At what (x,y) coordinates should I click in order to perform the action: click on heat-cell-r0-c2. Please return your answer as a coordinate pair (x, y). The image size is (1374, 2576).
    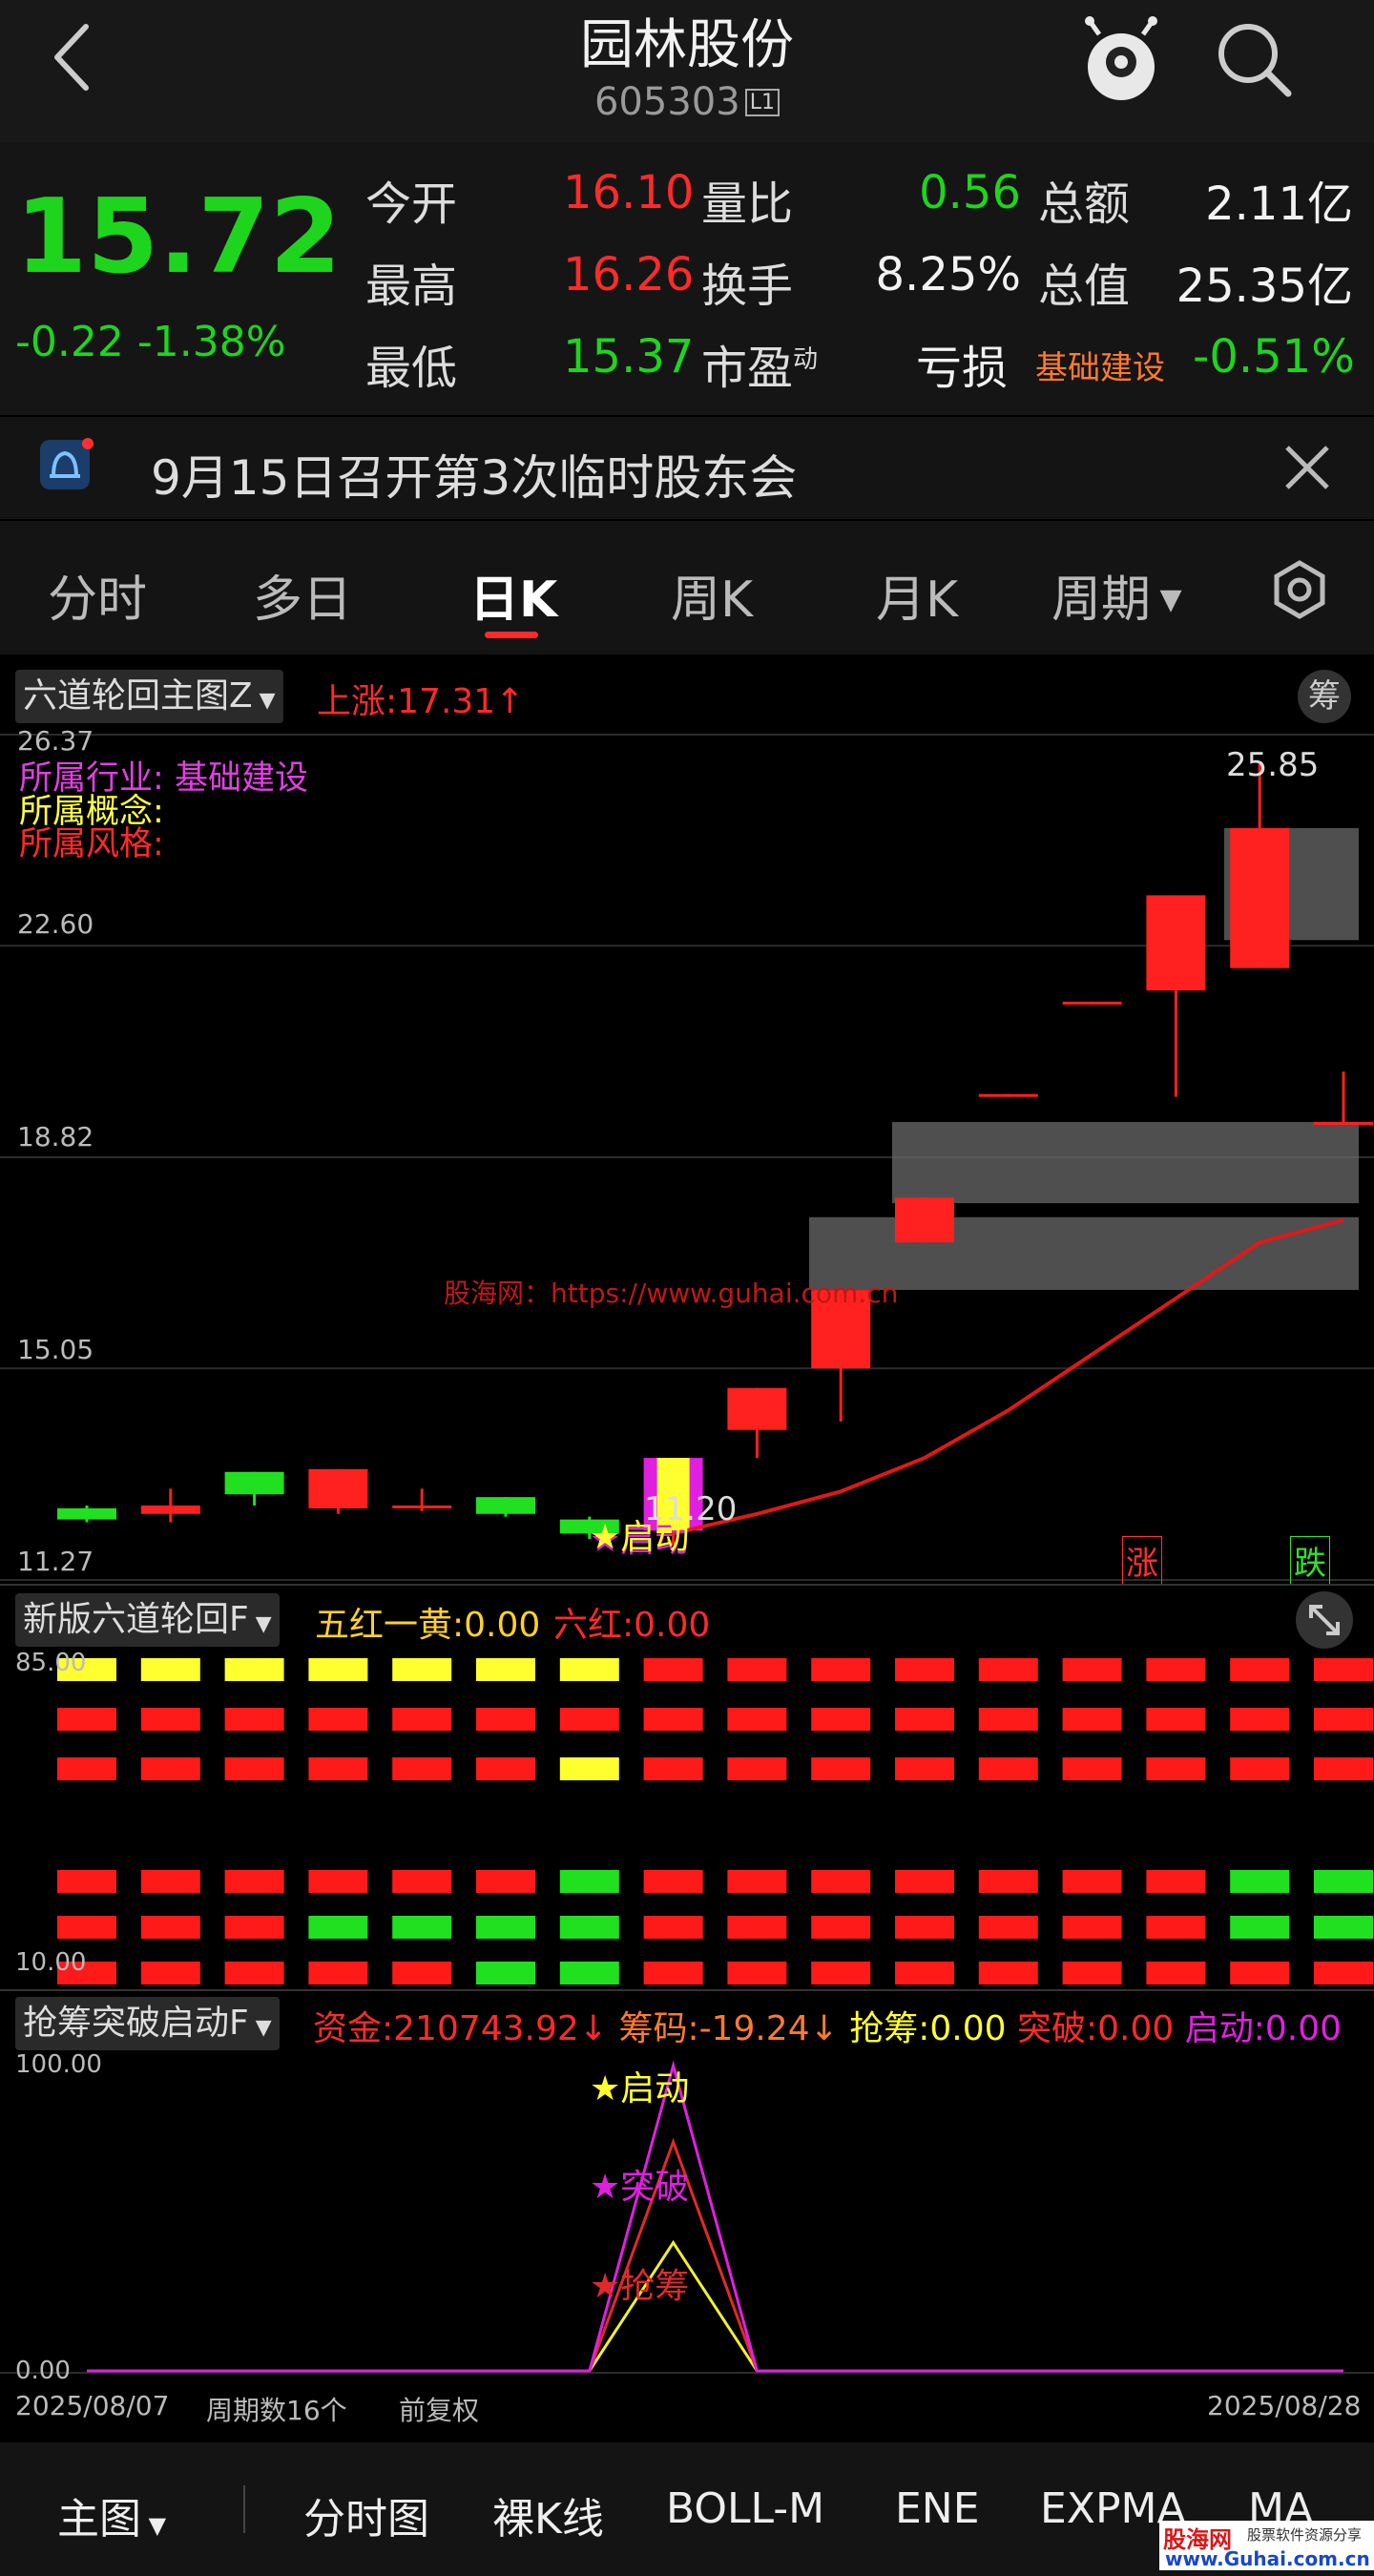
    Looking at the image, I should click on (254, 1669).